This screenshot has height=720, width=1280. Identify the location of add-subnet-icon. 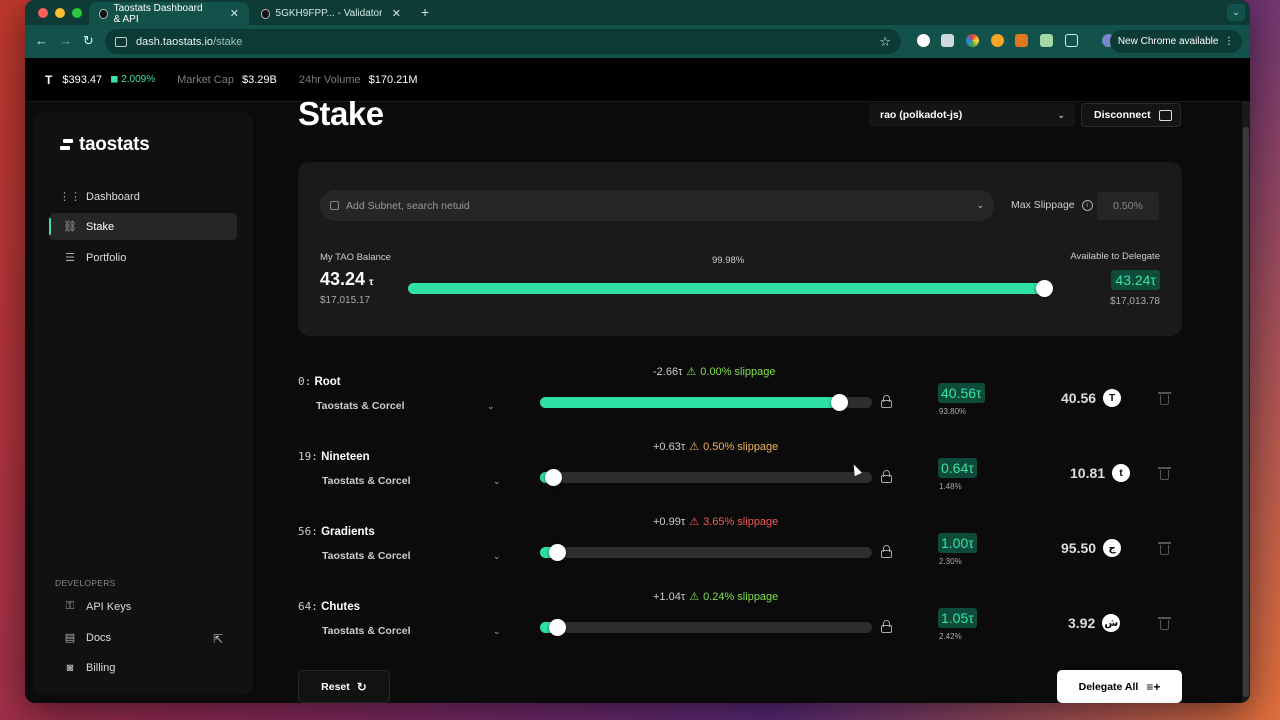
(334, 205).